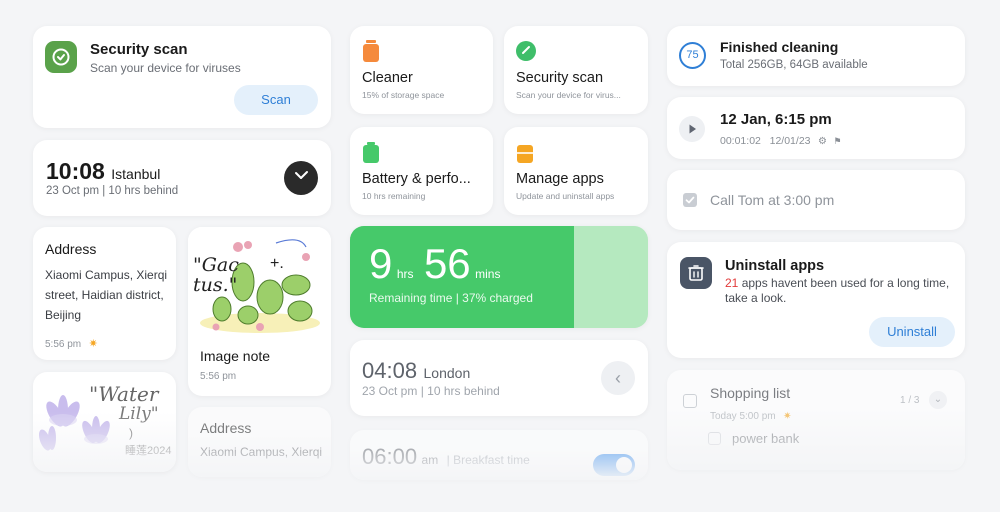 The image size is (1000, 512). What do you see at coordinates (71, 249) in the screenshot?
I see `address-heading: Address` at bounding box center [71, 249].